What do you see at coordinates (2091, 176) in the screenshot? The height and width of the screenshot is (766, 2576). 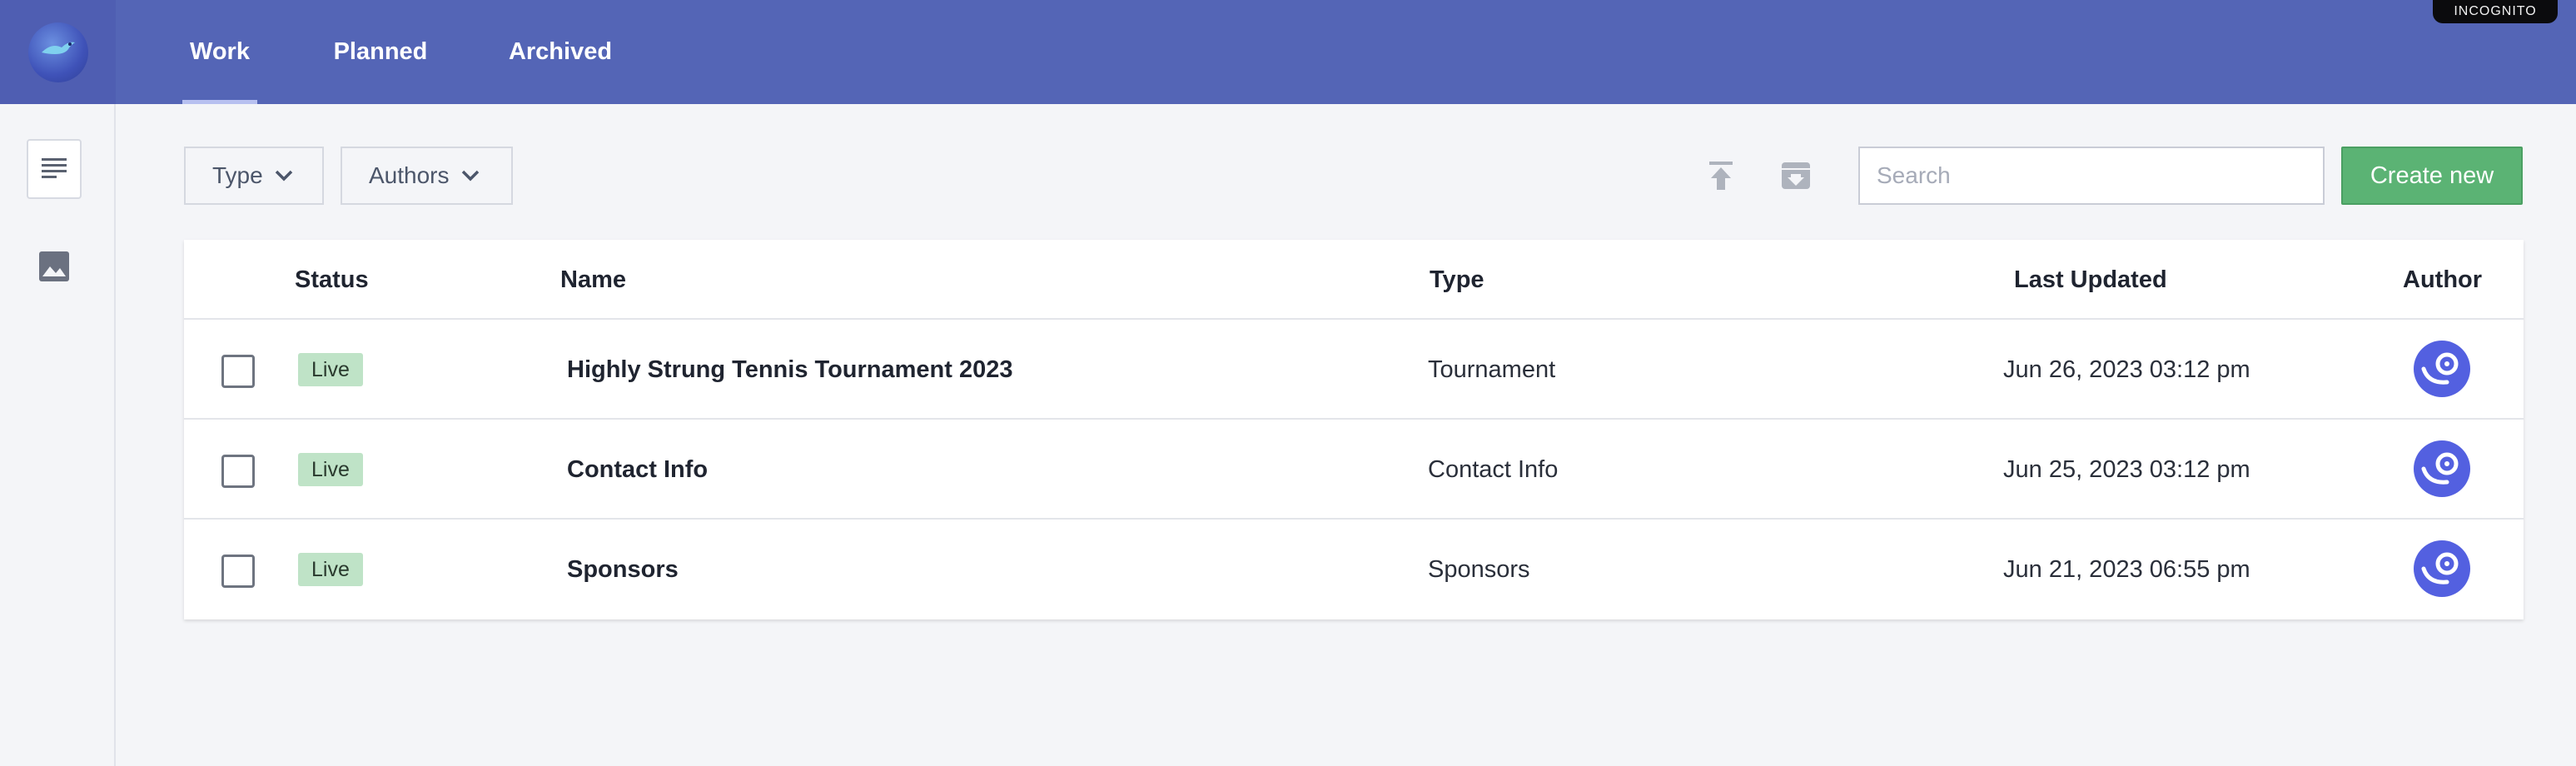 I see `search-input` at bounding box center [2091, 176].